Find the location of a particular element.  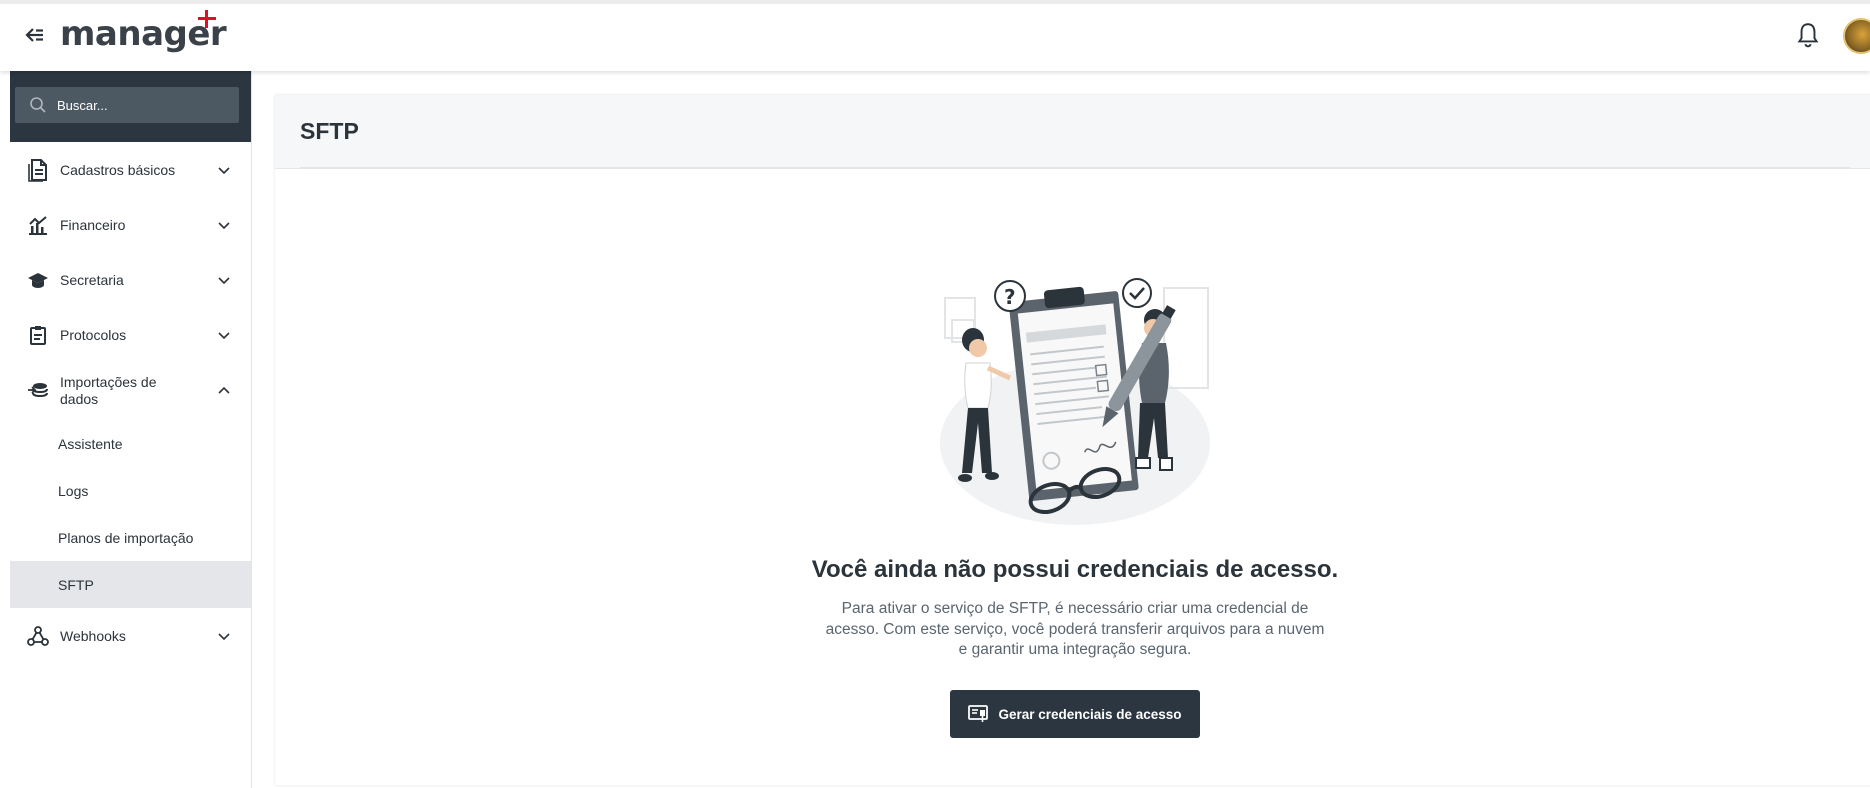

sidebar-item-label: Protocolos is located at coordinates (93, 334).